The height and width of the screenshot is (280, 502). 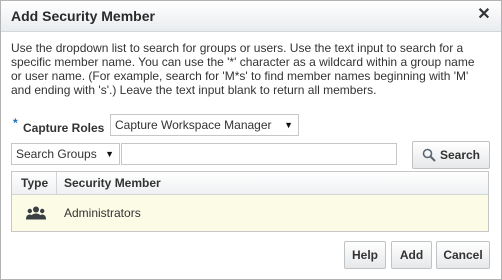 What do you see at coordinates (83, 16) in the screenshot?
I see `dialog-title: Add Security Member` at bounding box center [83, 16].